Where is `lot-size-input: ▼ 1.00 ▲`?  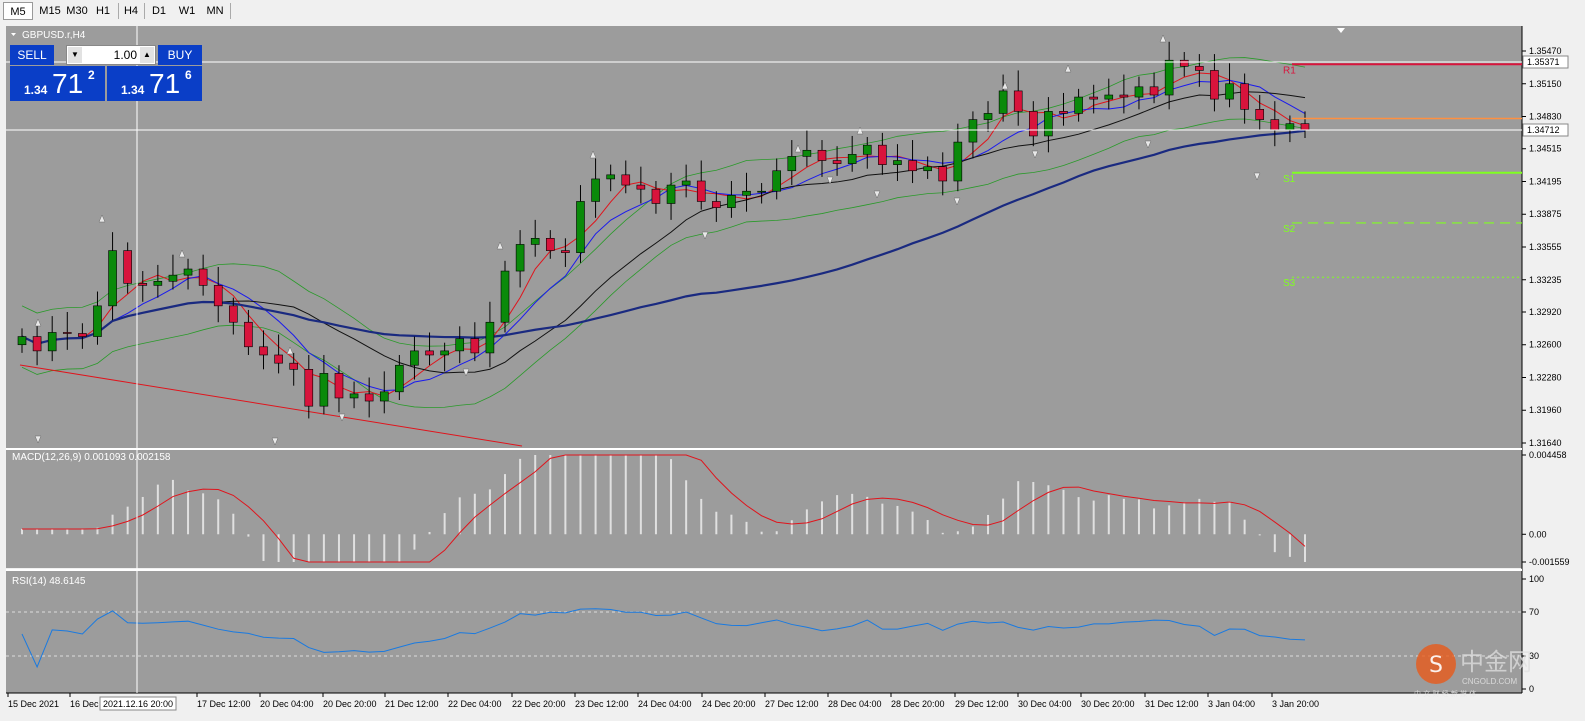 lot-size-input: ▼ 1.00 ▲ is located at coordinates (111, 55).